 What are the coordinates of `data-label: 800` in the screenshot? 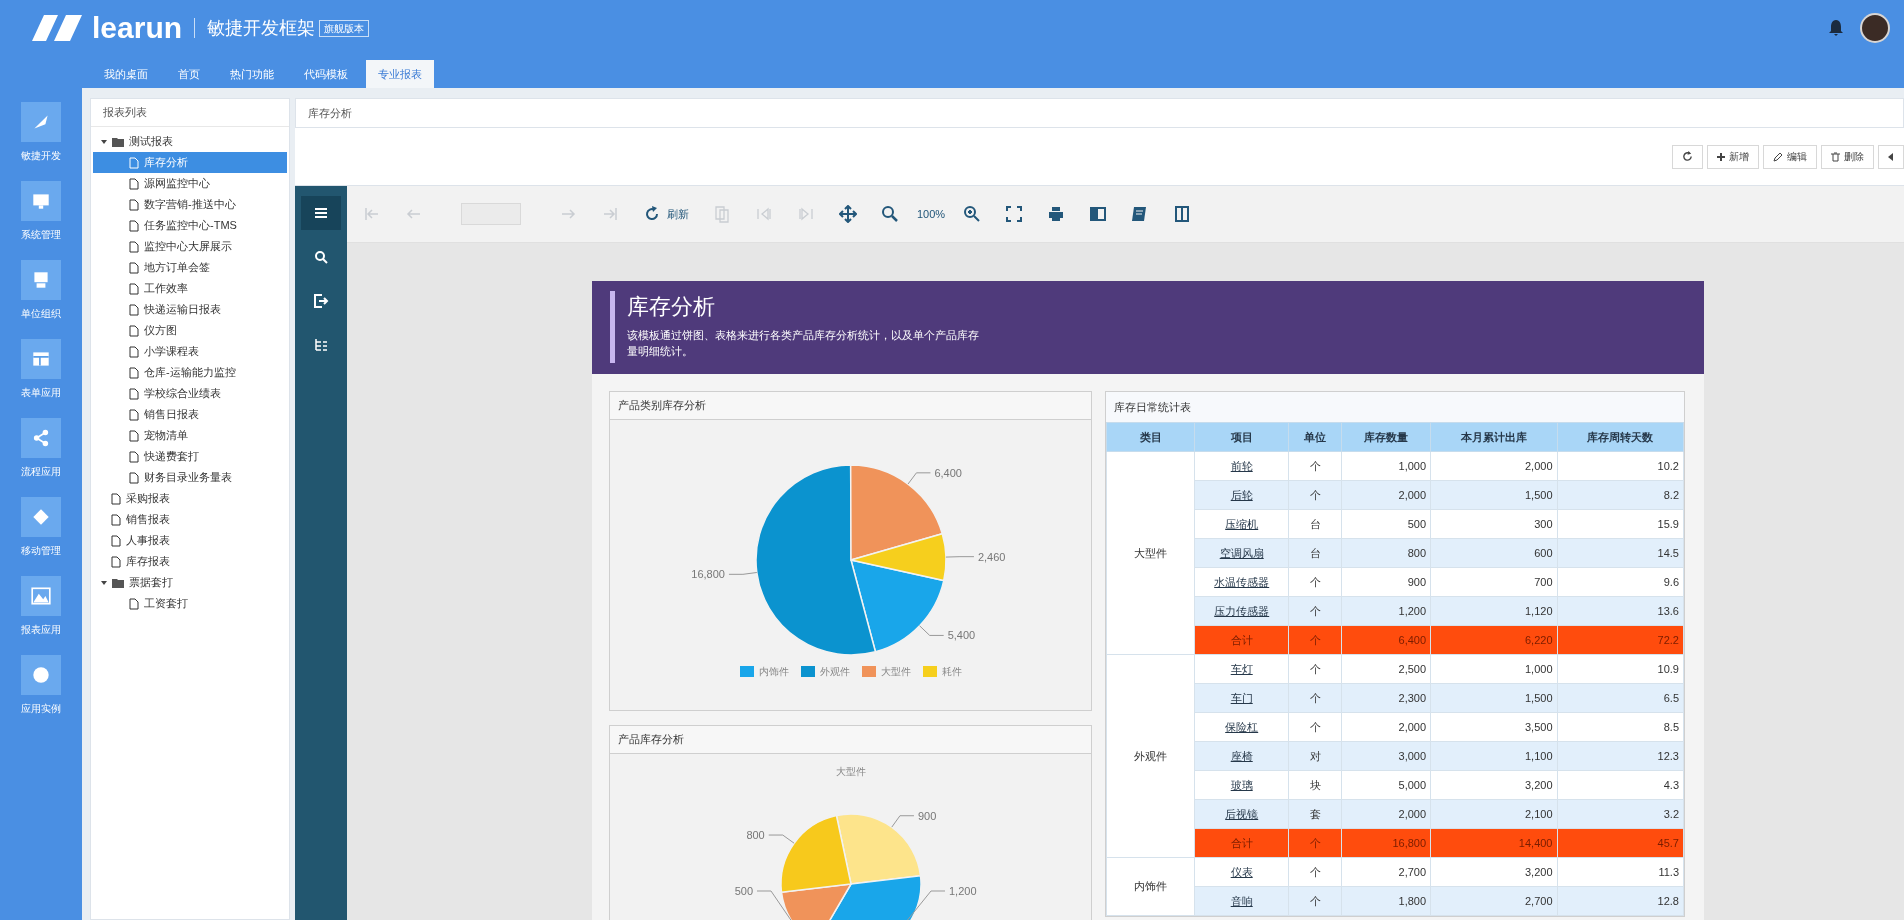 It's located at (755, 835).